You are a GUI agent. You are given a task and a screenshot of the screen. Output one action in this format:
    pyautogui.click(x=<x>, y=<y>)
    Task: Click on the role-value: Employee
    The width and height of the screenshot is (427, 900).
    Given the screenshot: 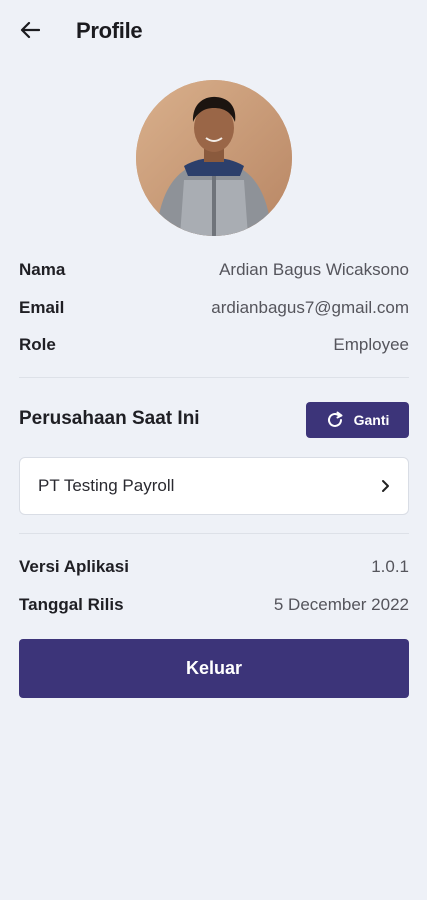 What is the action you would take?
    pyautogui.click(x=371, y=344)
    